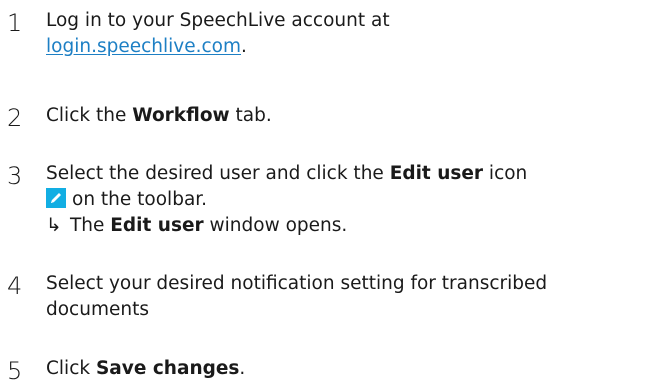  What do you see at coordinates (346, 47) in the screenshot?
I see `step-line: login.speechlive.com.` at bounding box center [346, 47].